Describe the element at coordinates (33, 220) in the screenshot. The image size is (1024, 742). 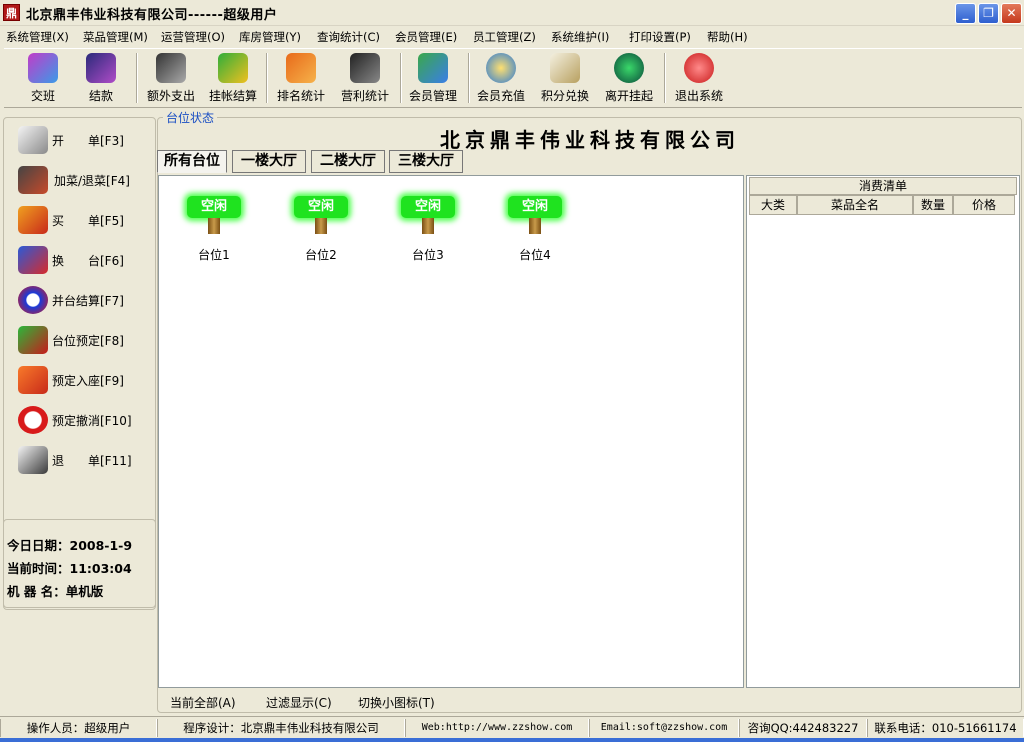
I see `checkout-icon` at that location.